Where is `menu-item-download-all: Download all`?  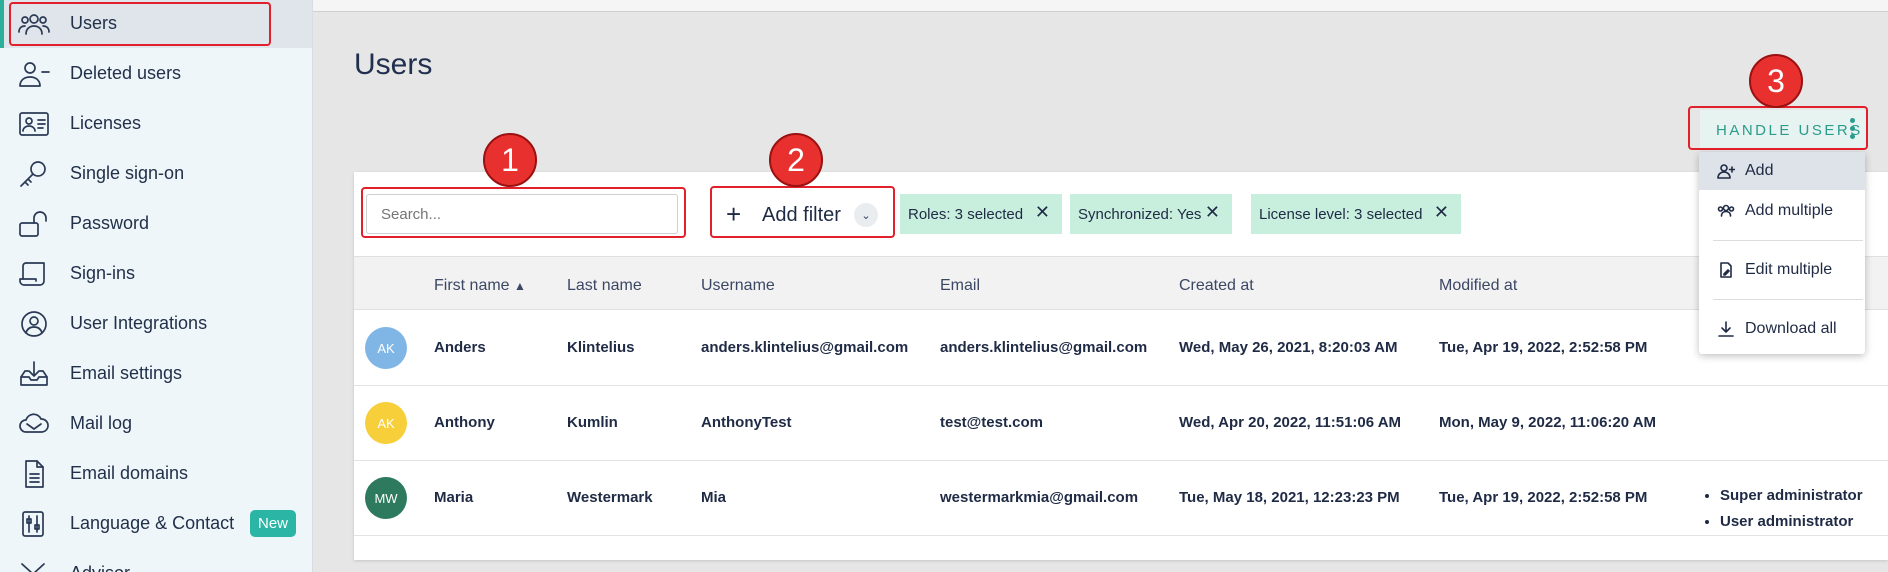 menu-item-download-all: Download all is located at coordinates (1782, 329).